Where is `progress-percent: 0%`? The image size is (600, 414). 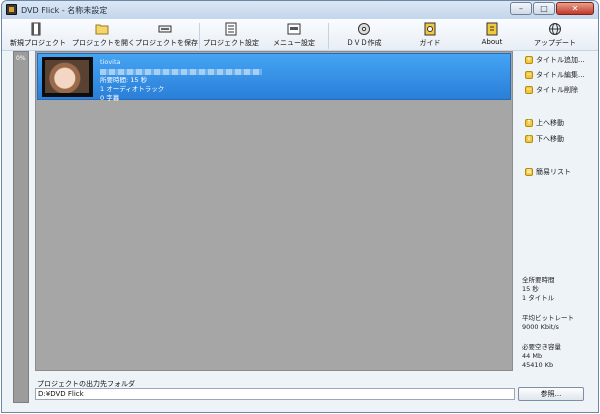
progress-percent: 0% is located at coordinates (21, 58).